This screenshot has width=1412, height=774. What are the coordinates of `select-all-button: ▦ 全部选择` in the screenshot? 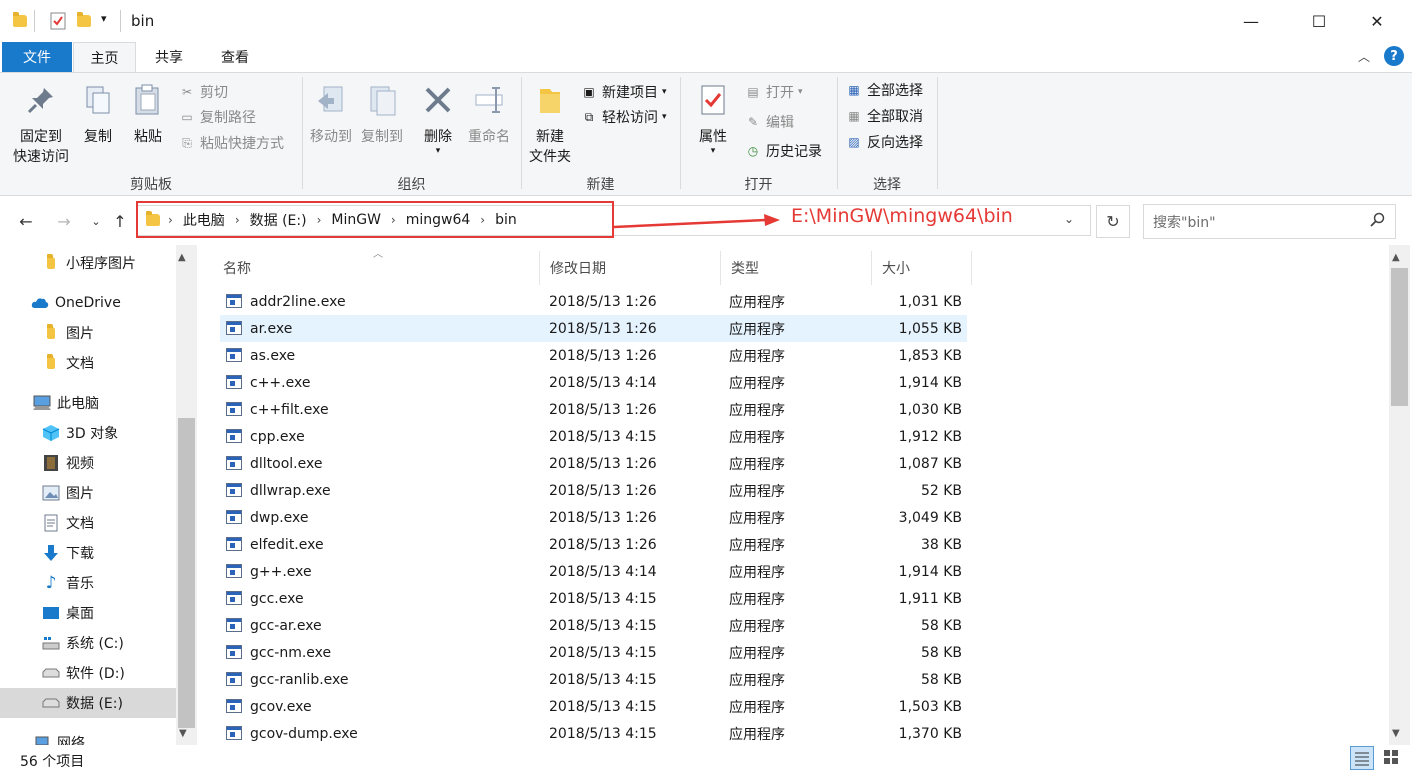 It's located at (884, 90).